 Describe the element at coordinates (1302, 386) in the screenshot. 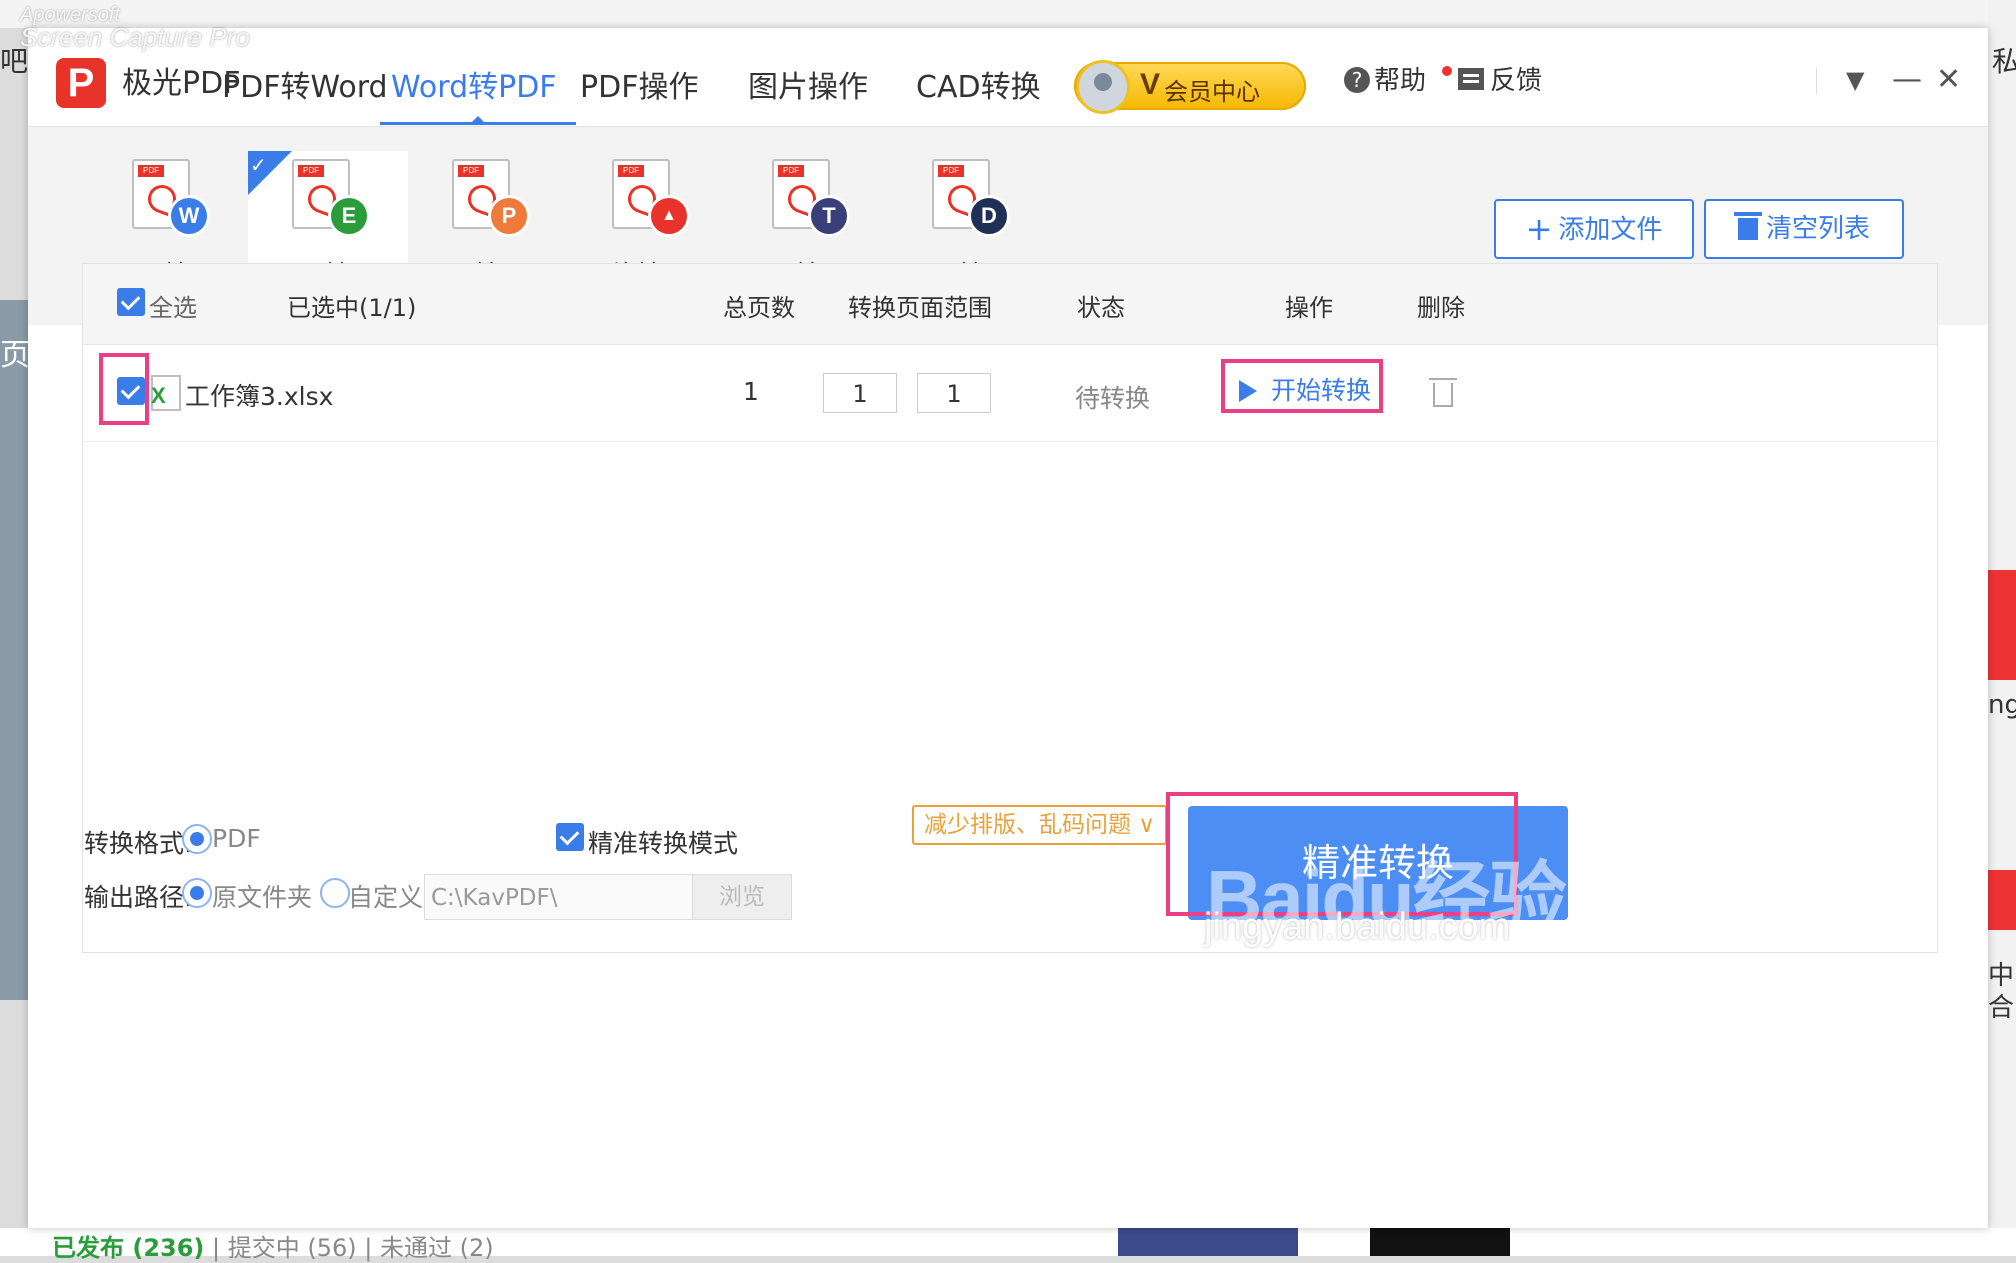

I see `highlight-box-start` at that location.